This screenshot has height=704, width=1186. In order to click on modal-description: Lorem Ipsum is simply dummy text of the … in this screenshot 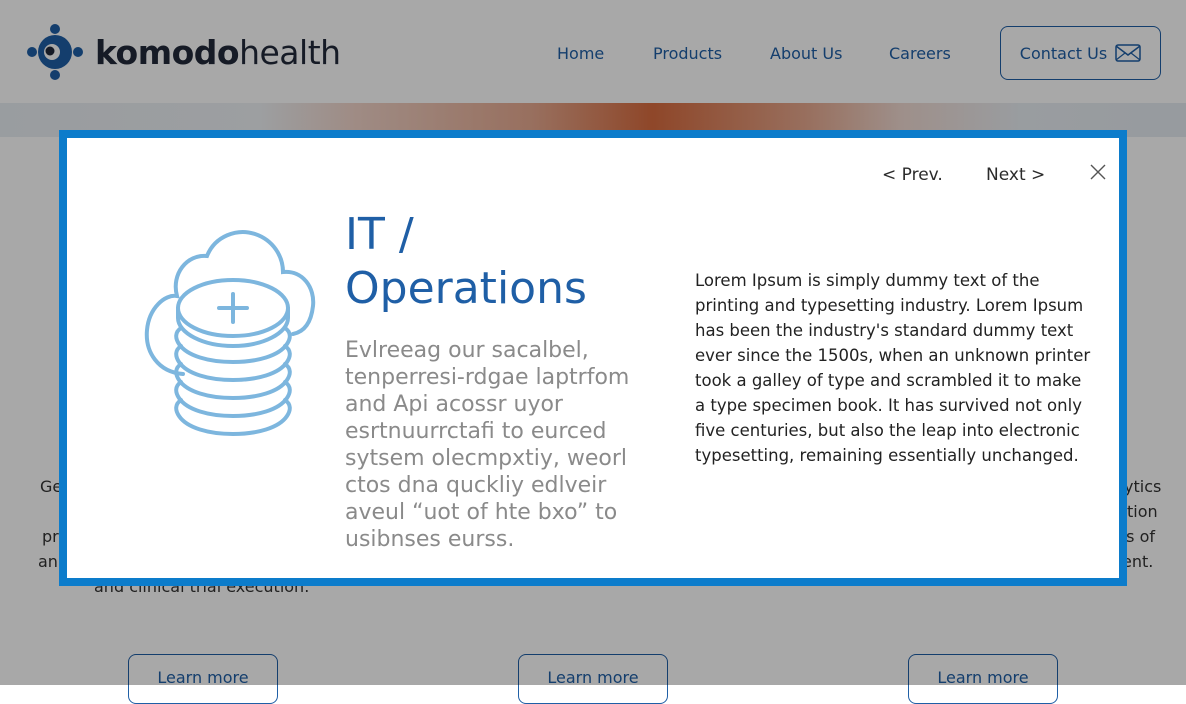, I will do `click(893, 368)`.